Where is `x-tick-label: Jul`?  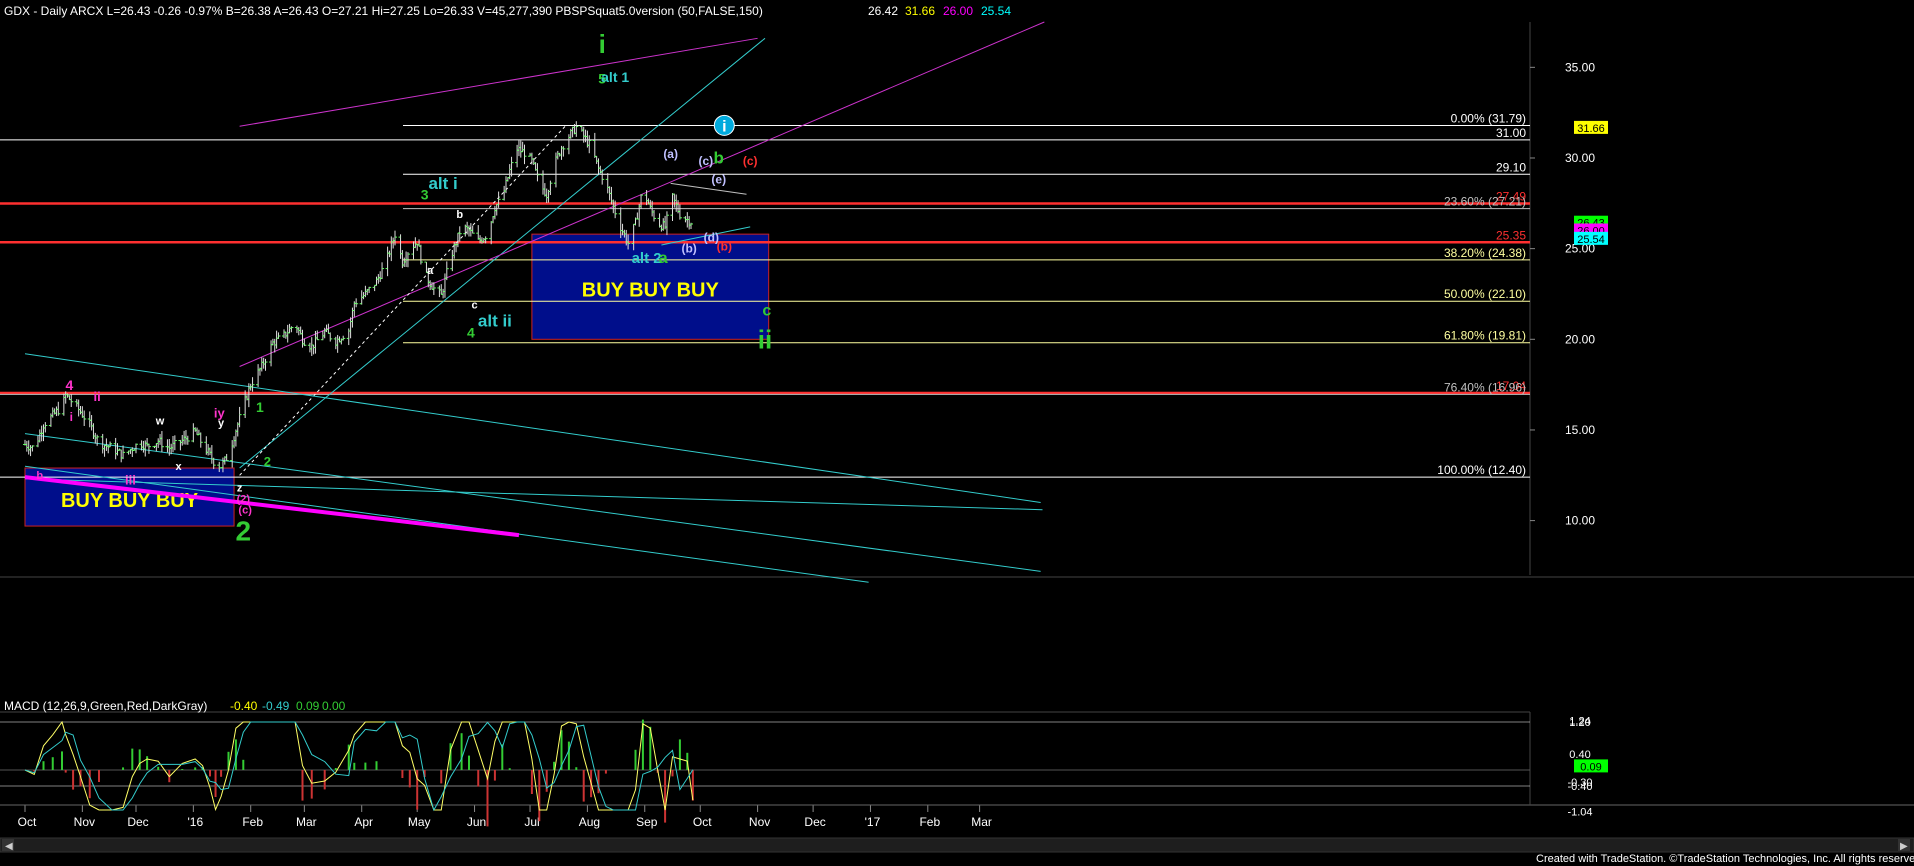 x-tick-label: Jul is located at coordinates (531, 822).